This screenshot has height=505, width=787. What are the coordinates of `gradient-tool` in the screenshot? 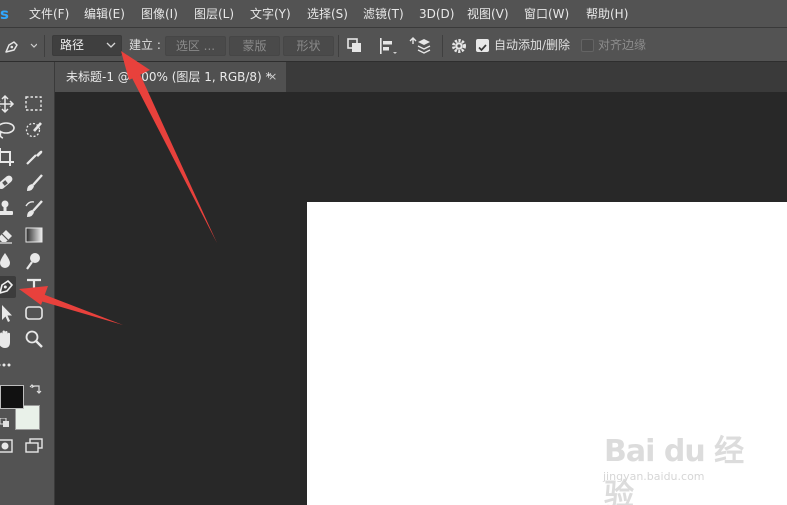 It's located at (34, 235).